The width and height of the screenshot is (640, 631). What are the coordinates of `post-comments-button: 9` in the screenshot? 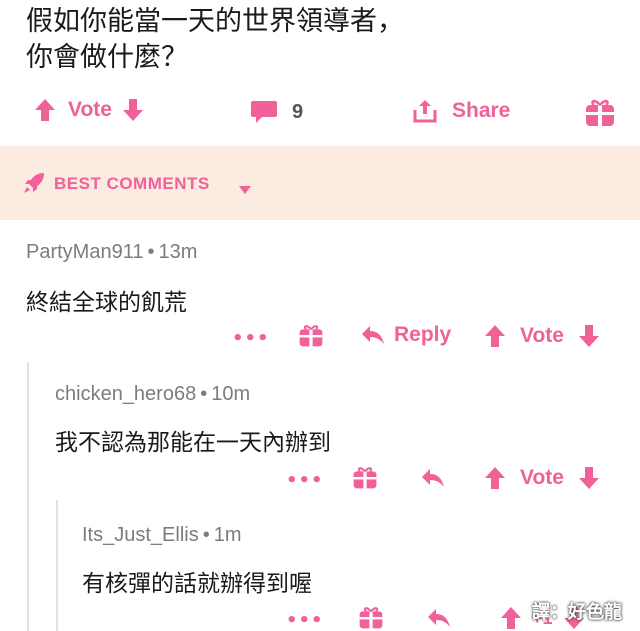 It's located at (276, 112).